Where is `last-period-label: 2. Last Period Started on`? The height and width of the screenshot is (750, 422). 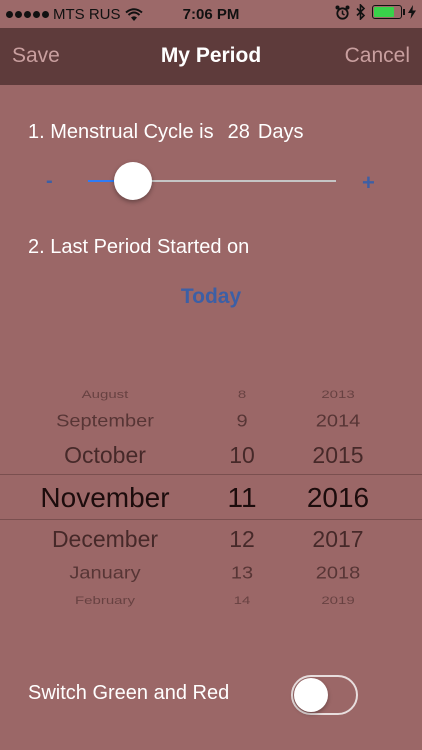
last-period-label: 2. Last Period Started on is located at coordinates (139, 247).